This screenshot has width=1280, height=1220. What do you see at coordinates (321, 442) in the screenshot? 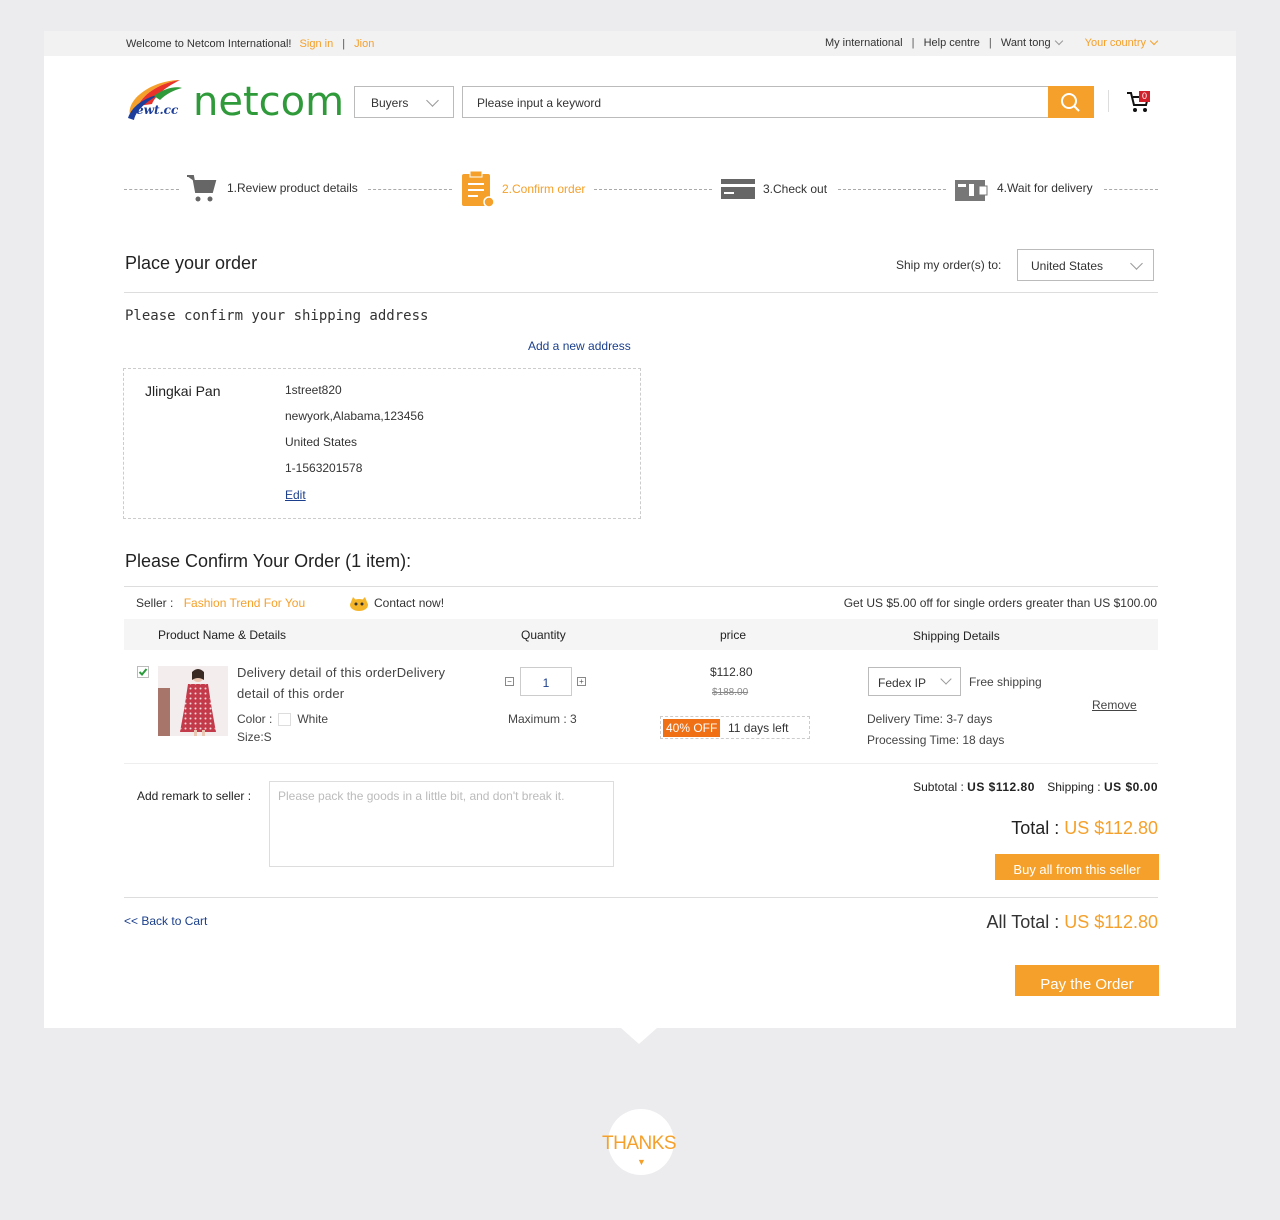
I see `address-country: United States` at bounding box center [321, 442].